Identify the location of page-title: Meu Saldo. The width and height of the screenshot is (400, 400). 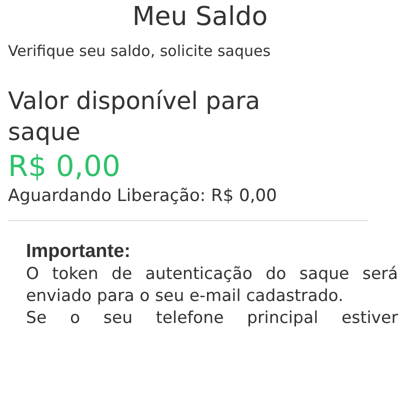
(200, 16).